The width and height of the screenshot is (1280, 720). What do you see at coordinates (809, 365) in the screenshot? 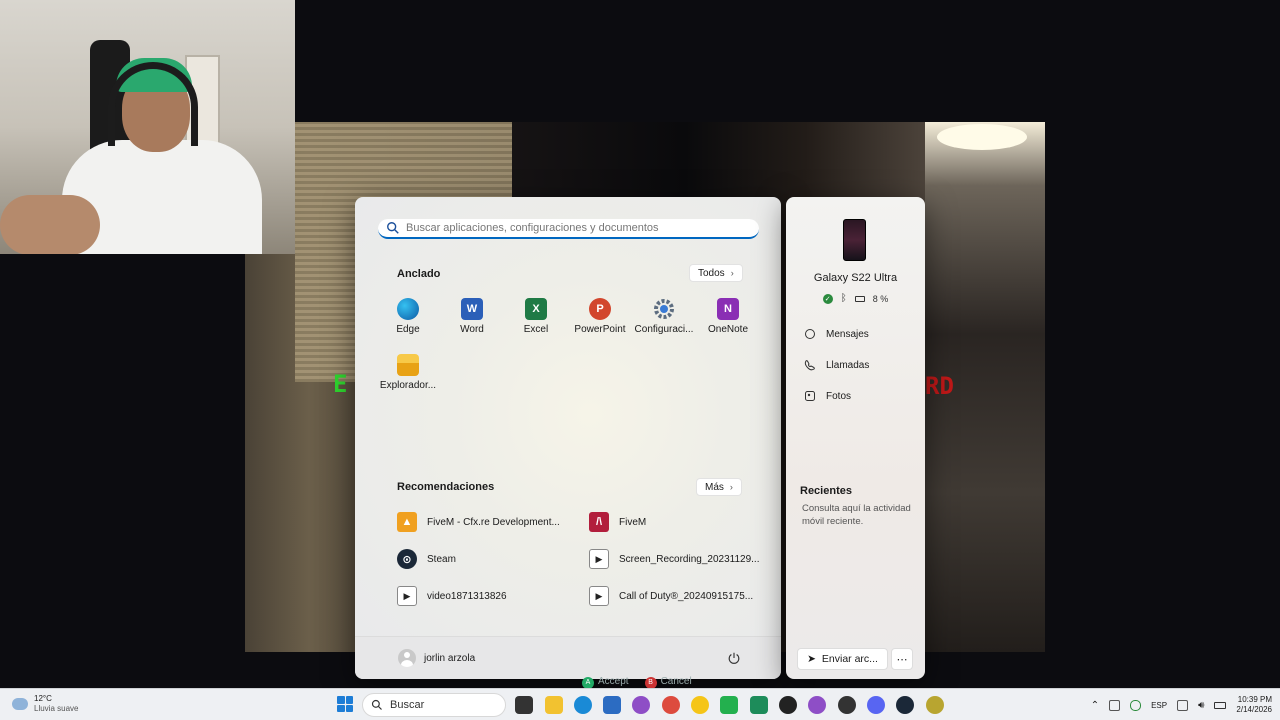
I see `phone-icon` at bounding box center [809, 365].